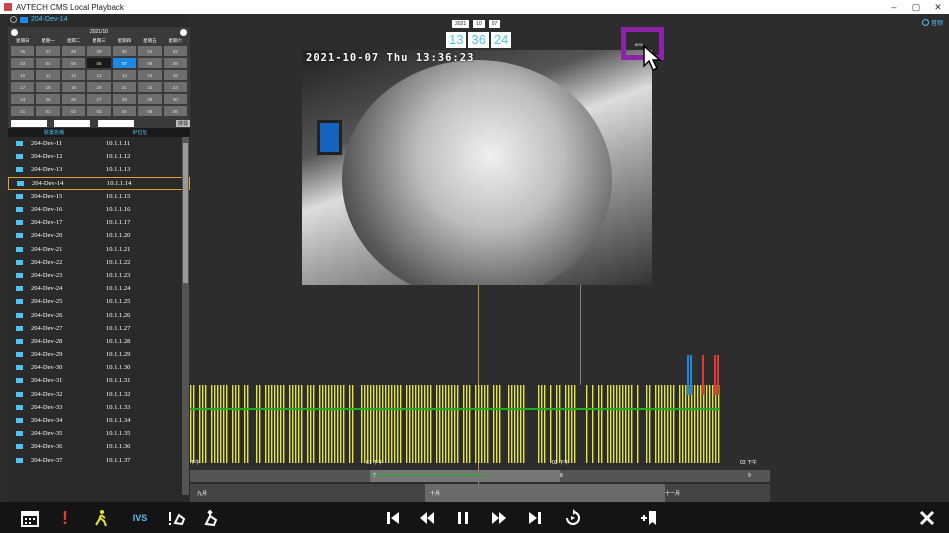  What do you see at coordinates (124, 63) in the screenshot?
I see `calendar-day: 07` at bounding box center [124, 63].